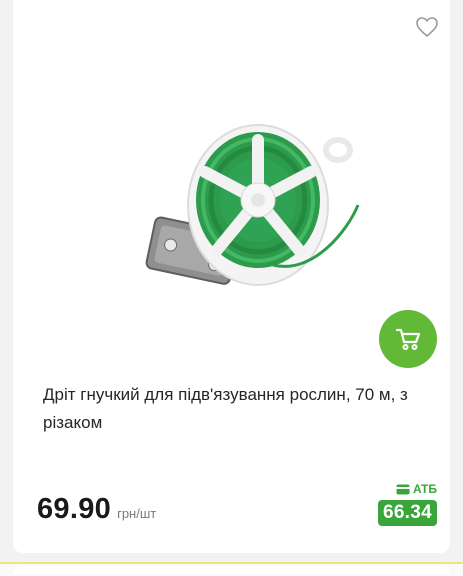 Image resolution: width=463 pixels, height=576 pixels. I want to click on heart-icon, so click(427, 27).